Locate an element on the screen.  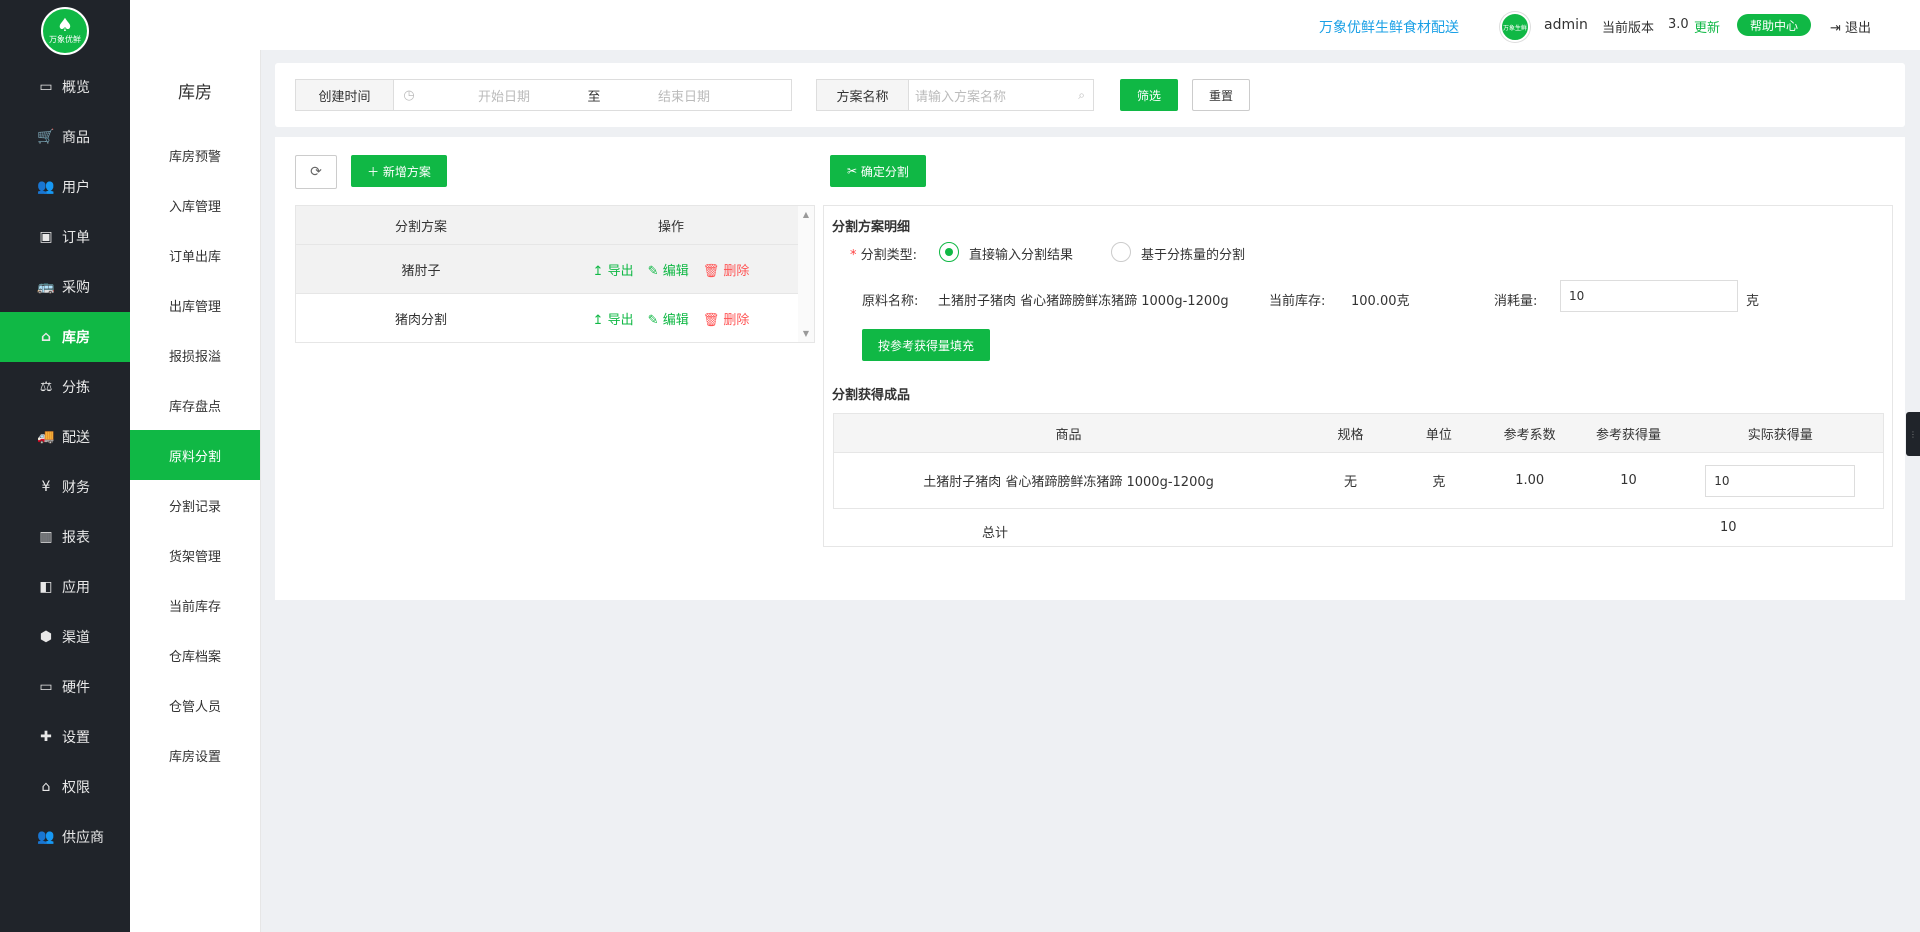
side-drawer-handle: ⋮ is located at coordinates (1913, 434).